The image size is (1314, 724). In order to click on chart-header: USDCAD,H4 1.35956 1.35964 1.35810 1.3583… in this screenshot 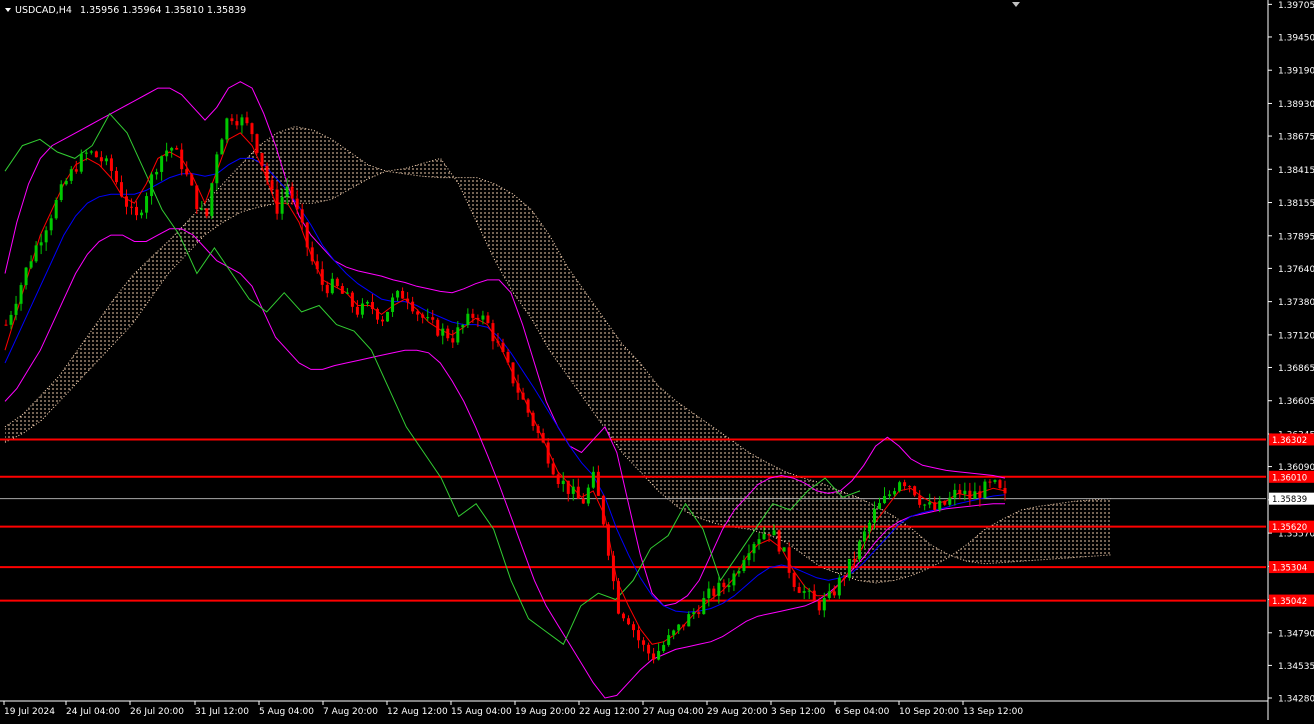, I will do `click(125, 10)`.